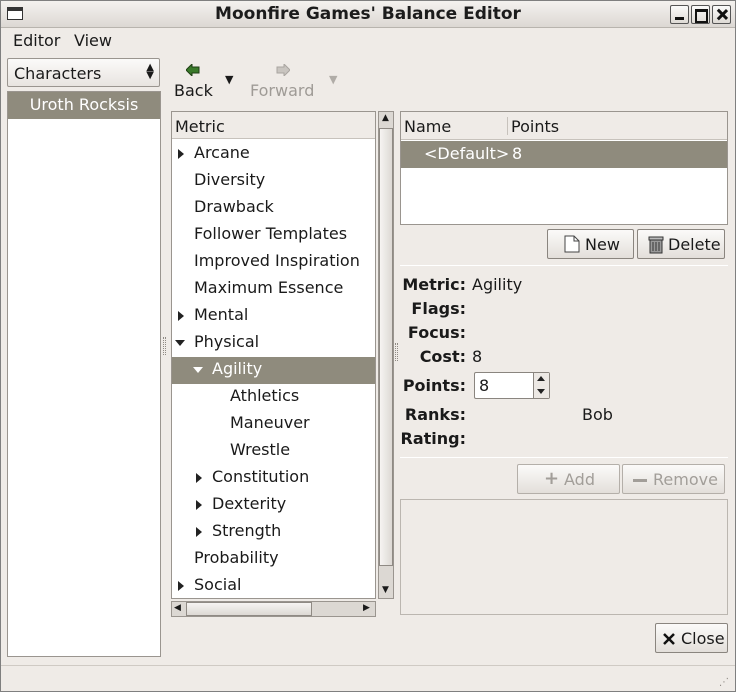  I want to click on points-label: Points:, so click(434, 385).